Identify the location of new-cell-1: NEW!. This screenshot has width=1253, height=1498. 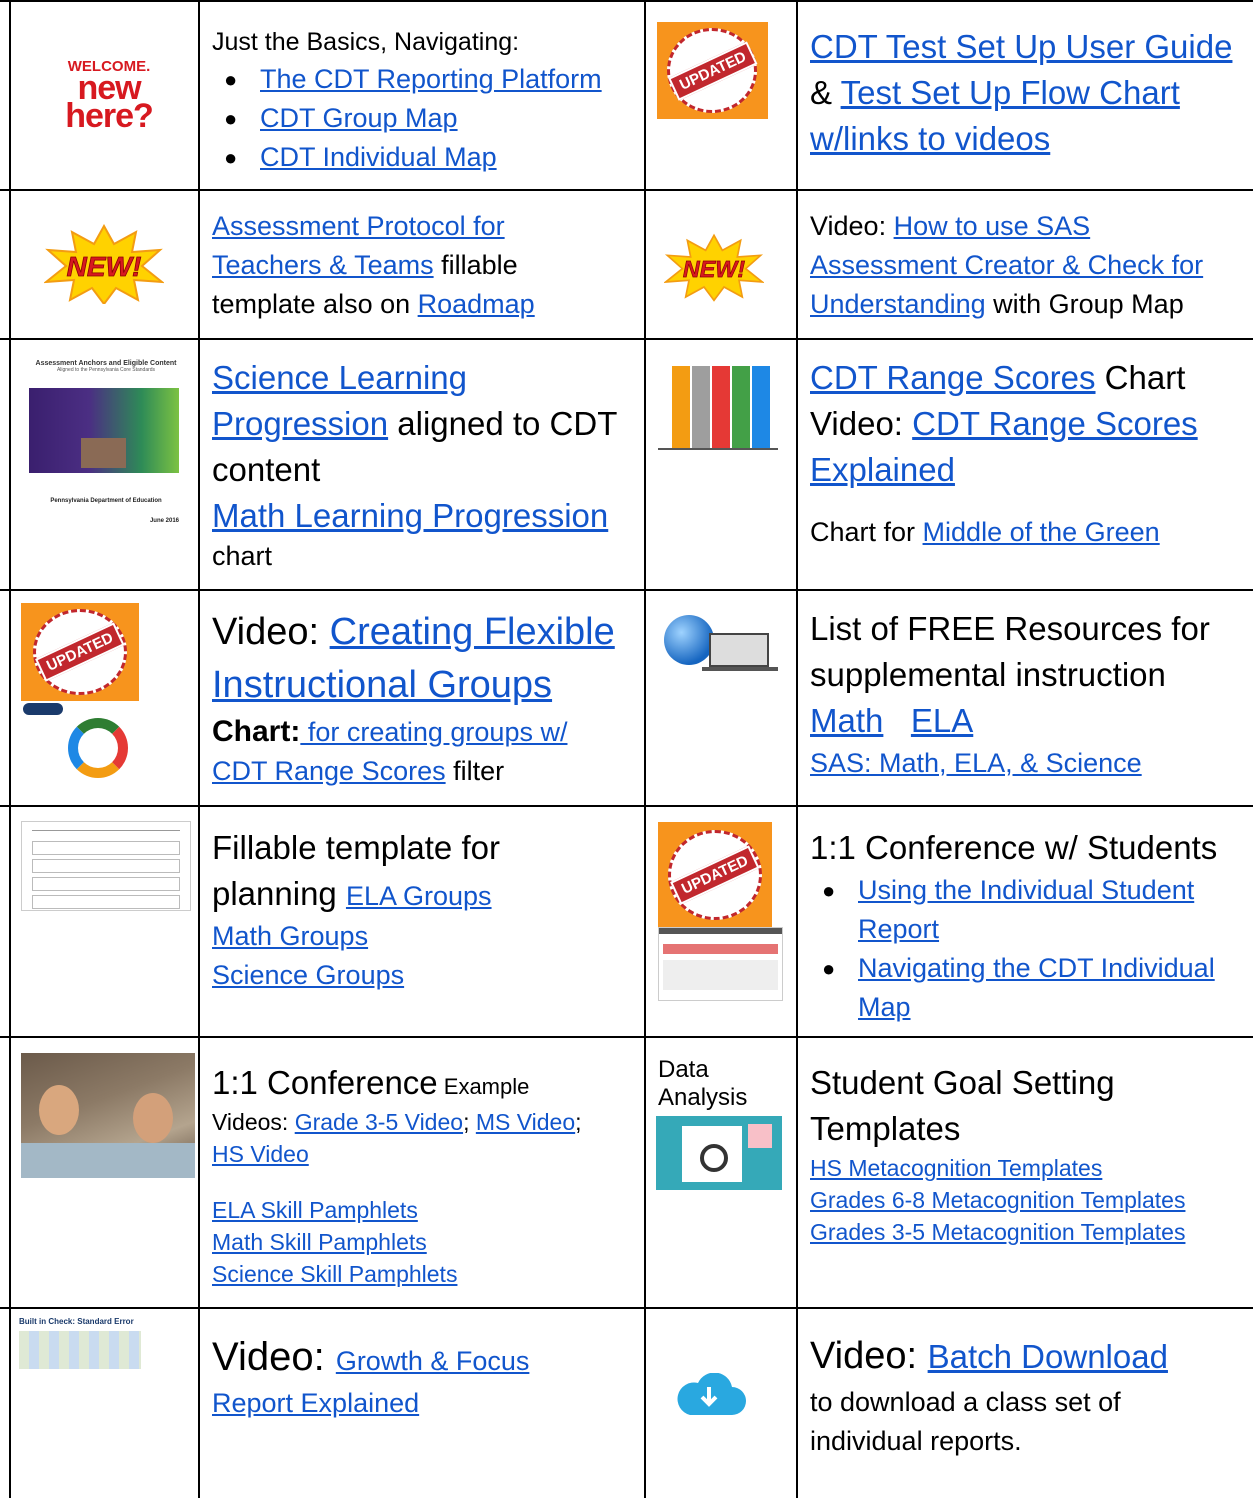
(104, 264).